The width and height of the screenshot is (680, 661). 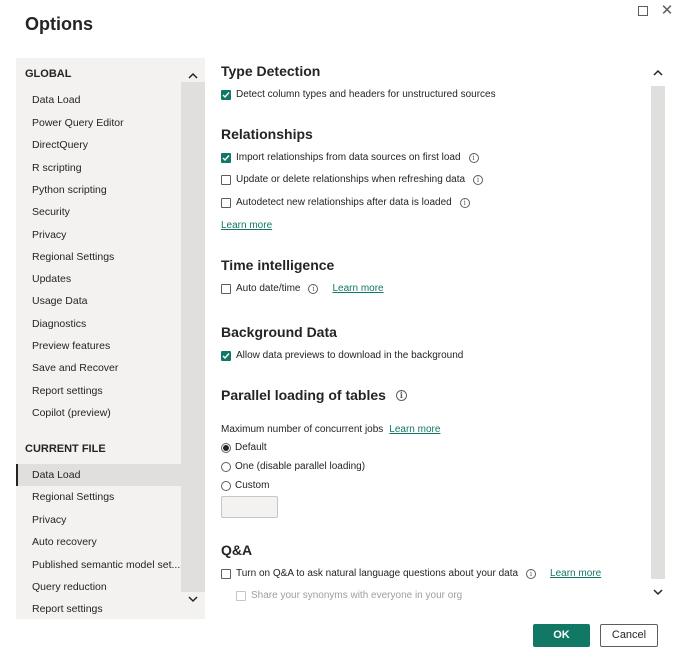 I want to click on relationships-learn-more-row: Learn more, so click(x=246, y=226).